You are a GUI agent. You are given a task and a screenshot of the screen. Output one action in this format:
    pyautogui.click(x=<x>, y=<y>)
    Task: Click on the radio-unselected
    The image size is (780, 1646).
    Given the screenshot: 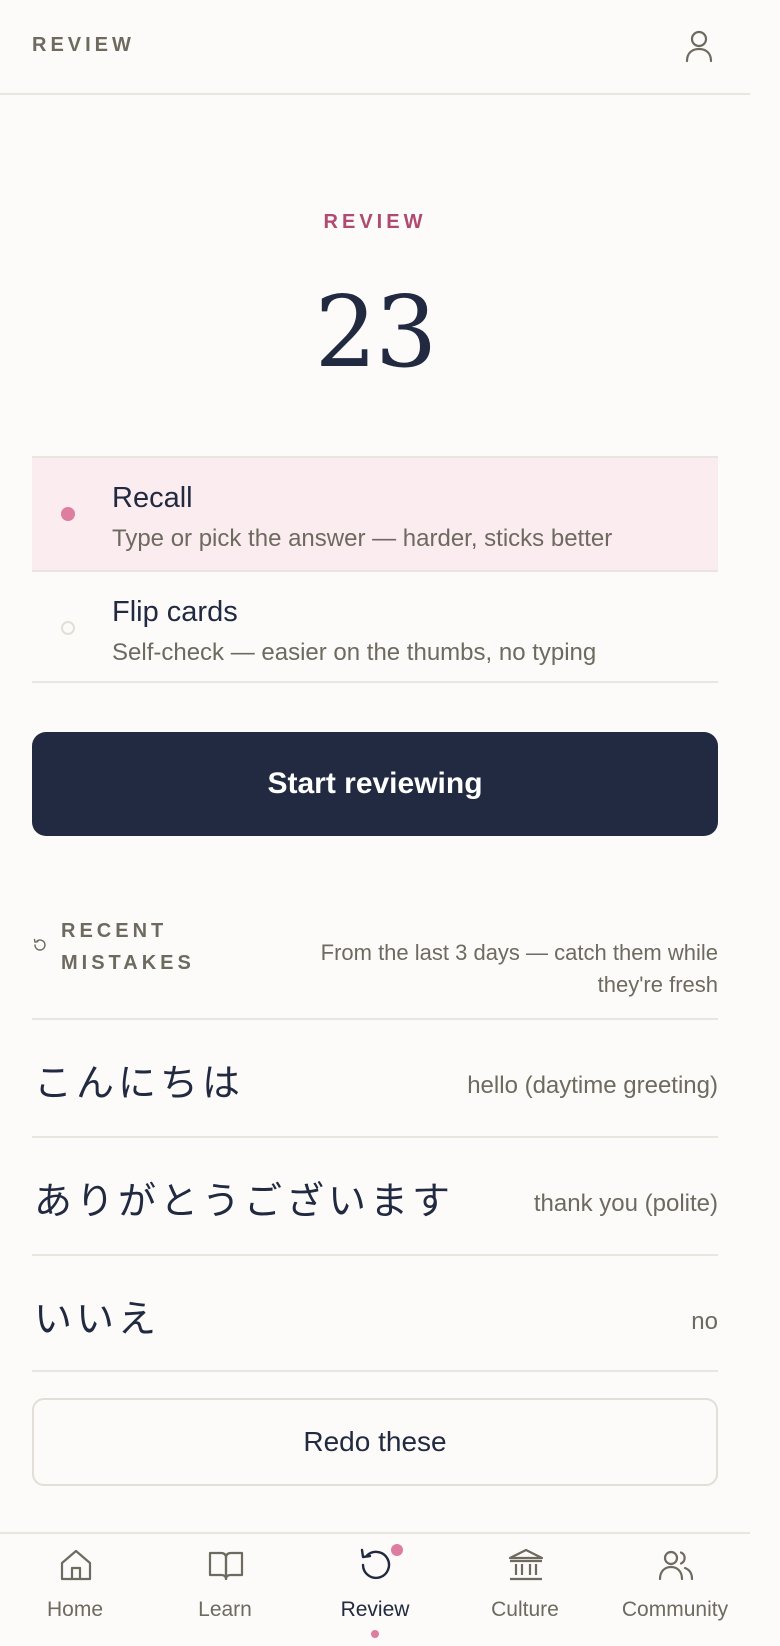 What is the action you would take?
    pyautogui.click(x=68, y=628)
    